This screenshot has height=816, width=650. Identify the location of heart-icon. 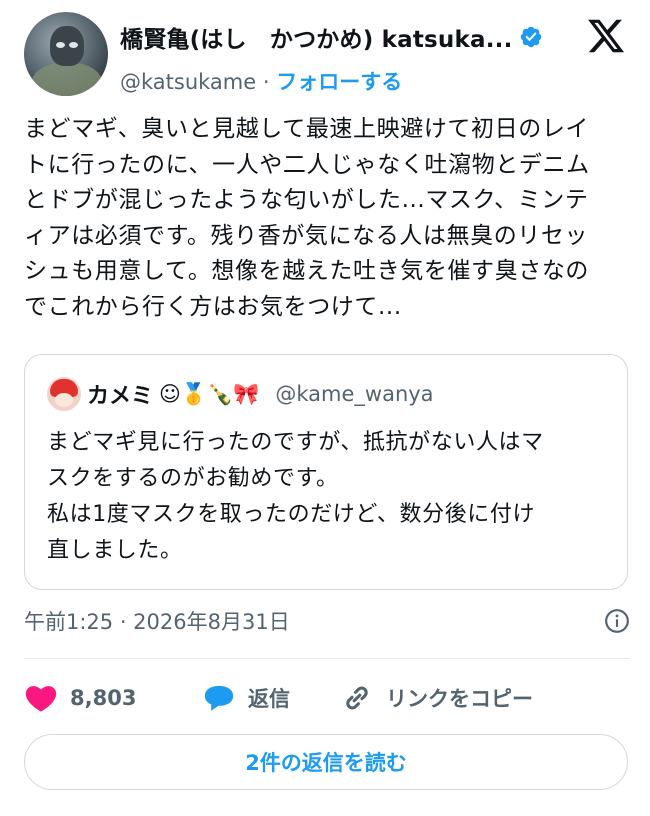
(41, 699).